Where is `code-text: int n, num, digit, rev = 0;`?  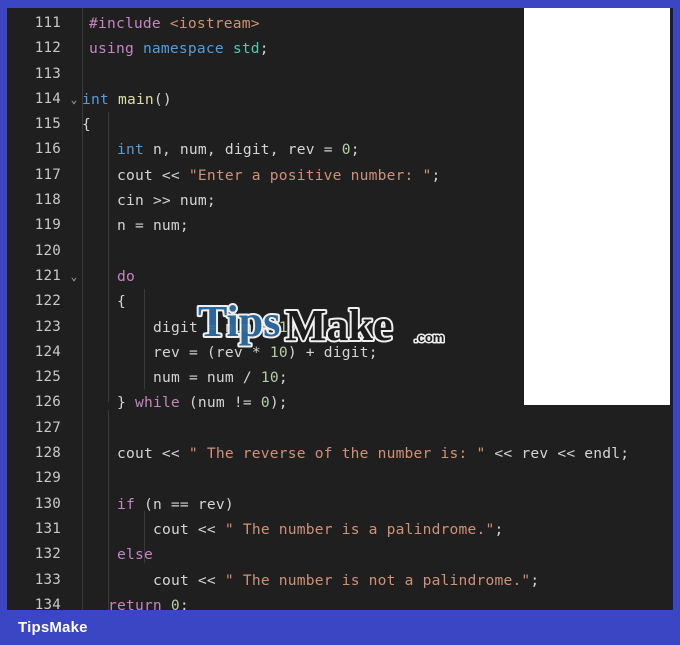
code-text: int n, num, digit, rev = 0; is located at coordinates (238, 150).